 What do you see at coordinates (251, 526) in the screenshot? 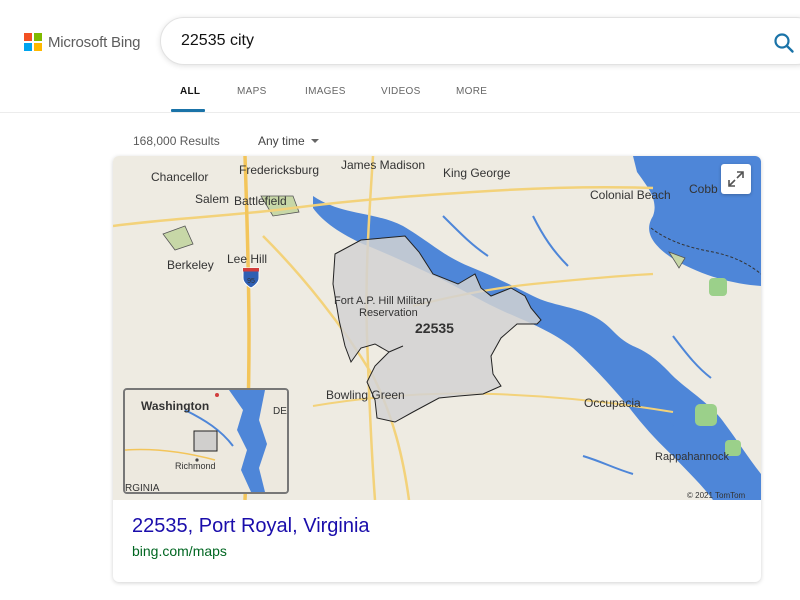
I see `result-title-link: 22535, Port Royal, Virginia` at bounding box center [251, 526].